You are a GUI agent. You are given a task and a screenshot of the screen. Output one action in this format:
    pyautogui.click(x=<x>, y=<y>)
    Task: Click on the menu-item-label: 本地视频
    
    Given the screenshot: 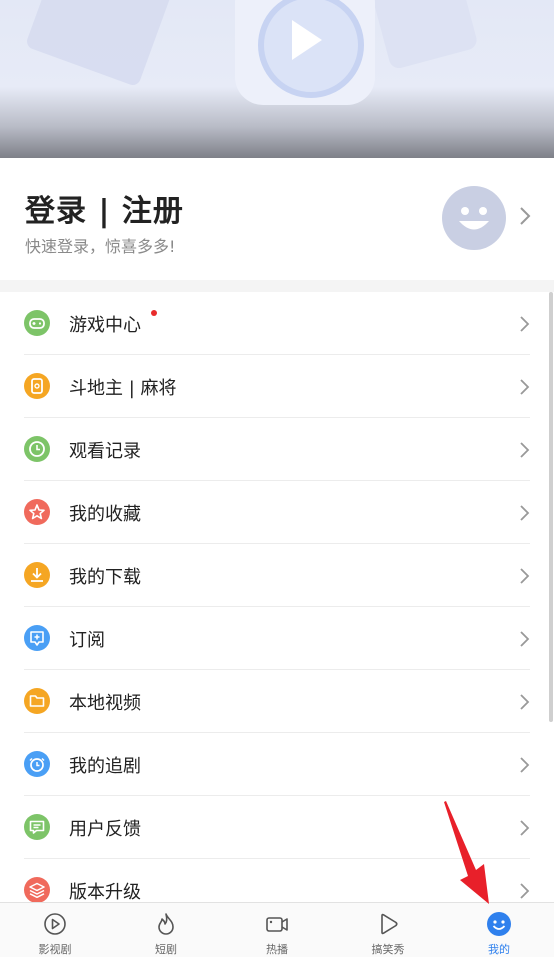 What is the action you would take?
    pyautogui.click(x=105, y=703)
    